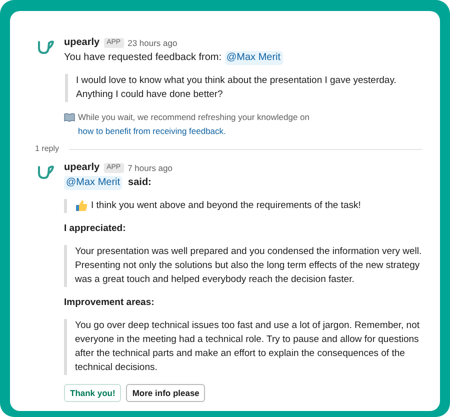  Describe the element at coordinates (166, 393) in the screenshot. I see `action-button: More info please` at that location.